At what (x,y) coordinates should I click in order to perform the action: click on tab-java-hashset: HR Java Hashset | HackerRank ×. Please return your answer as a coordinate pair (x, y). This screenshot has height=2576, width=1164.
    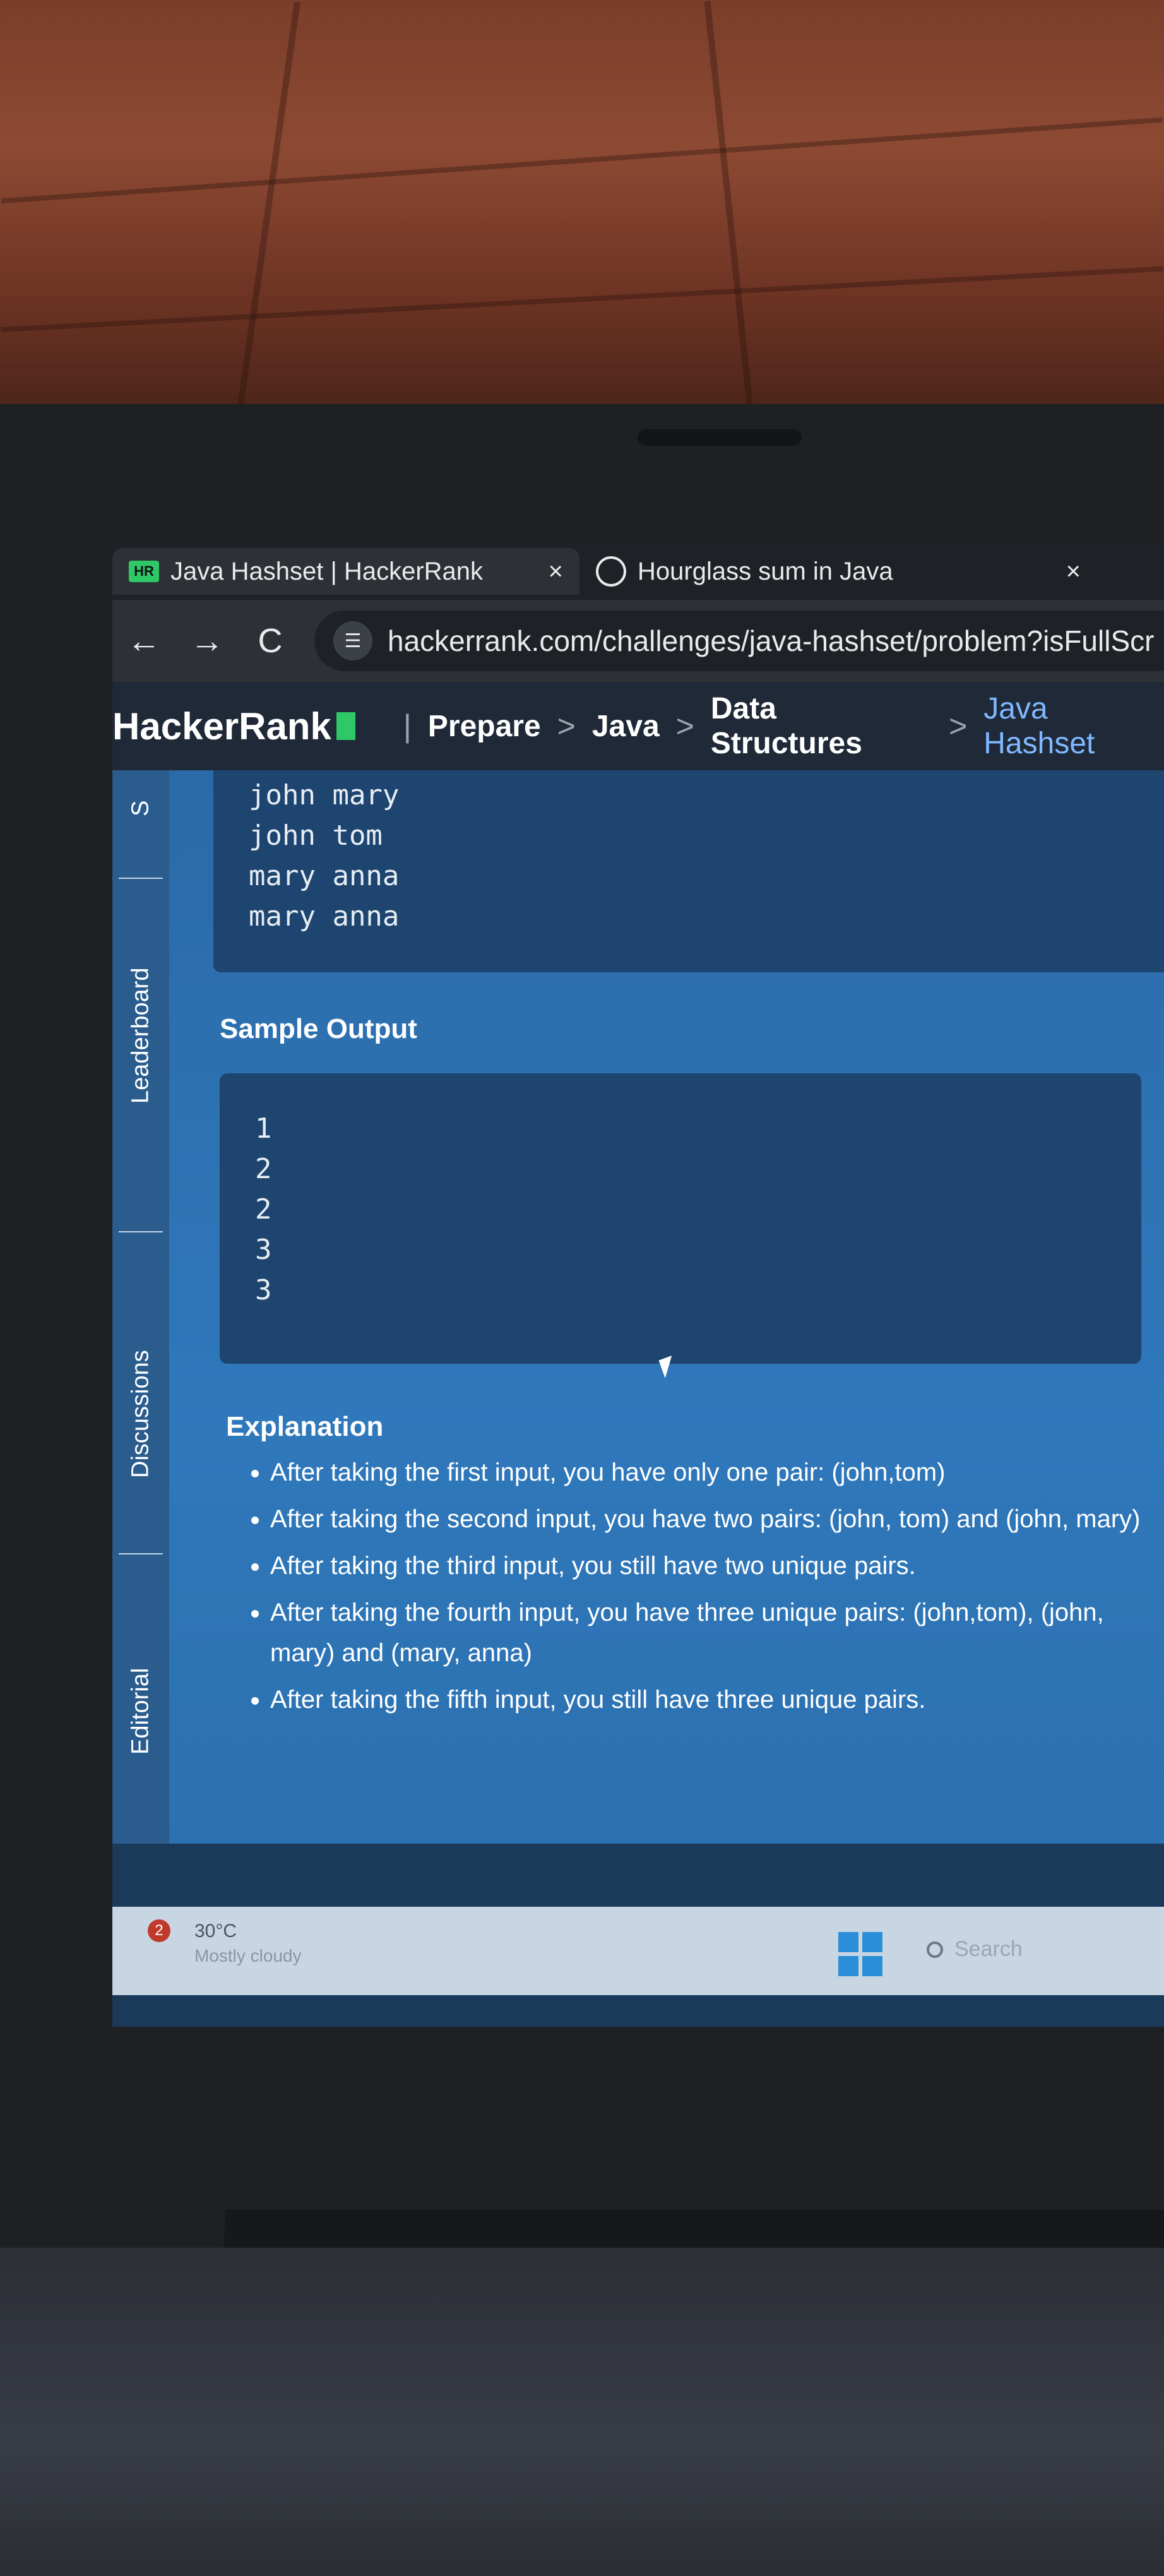
    Looking at the image, I should click on (345, 571).